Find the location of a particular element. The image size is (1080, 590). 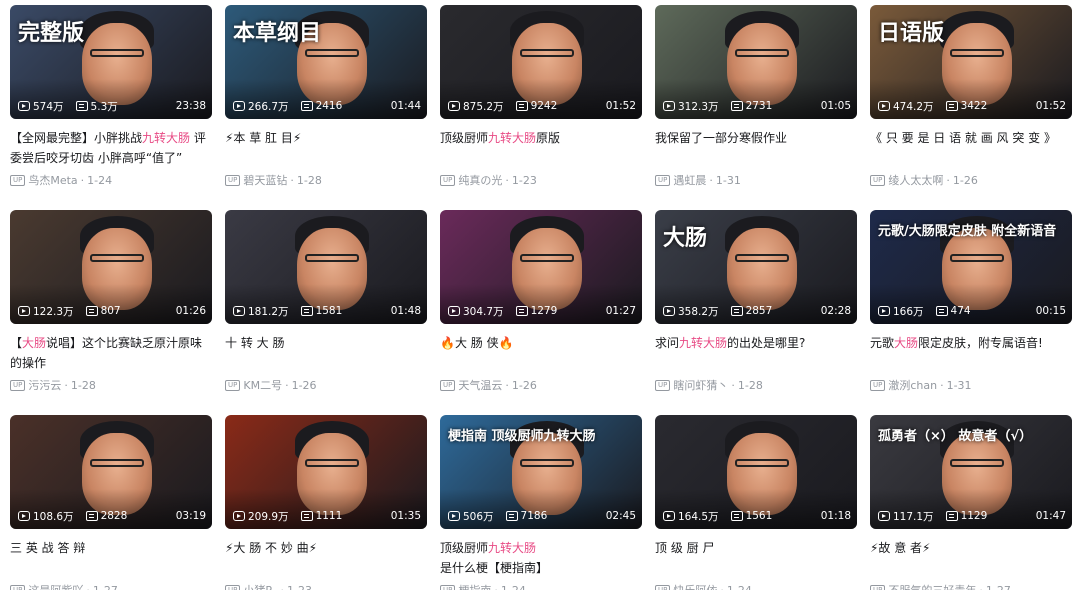

danmaku-count: 2828 is located at coordinates (106, 516).